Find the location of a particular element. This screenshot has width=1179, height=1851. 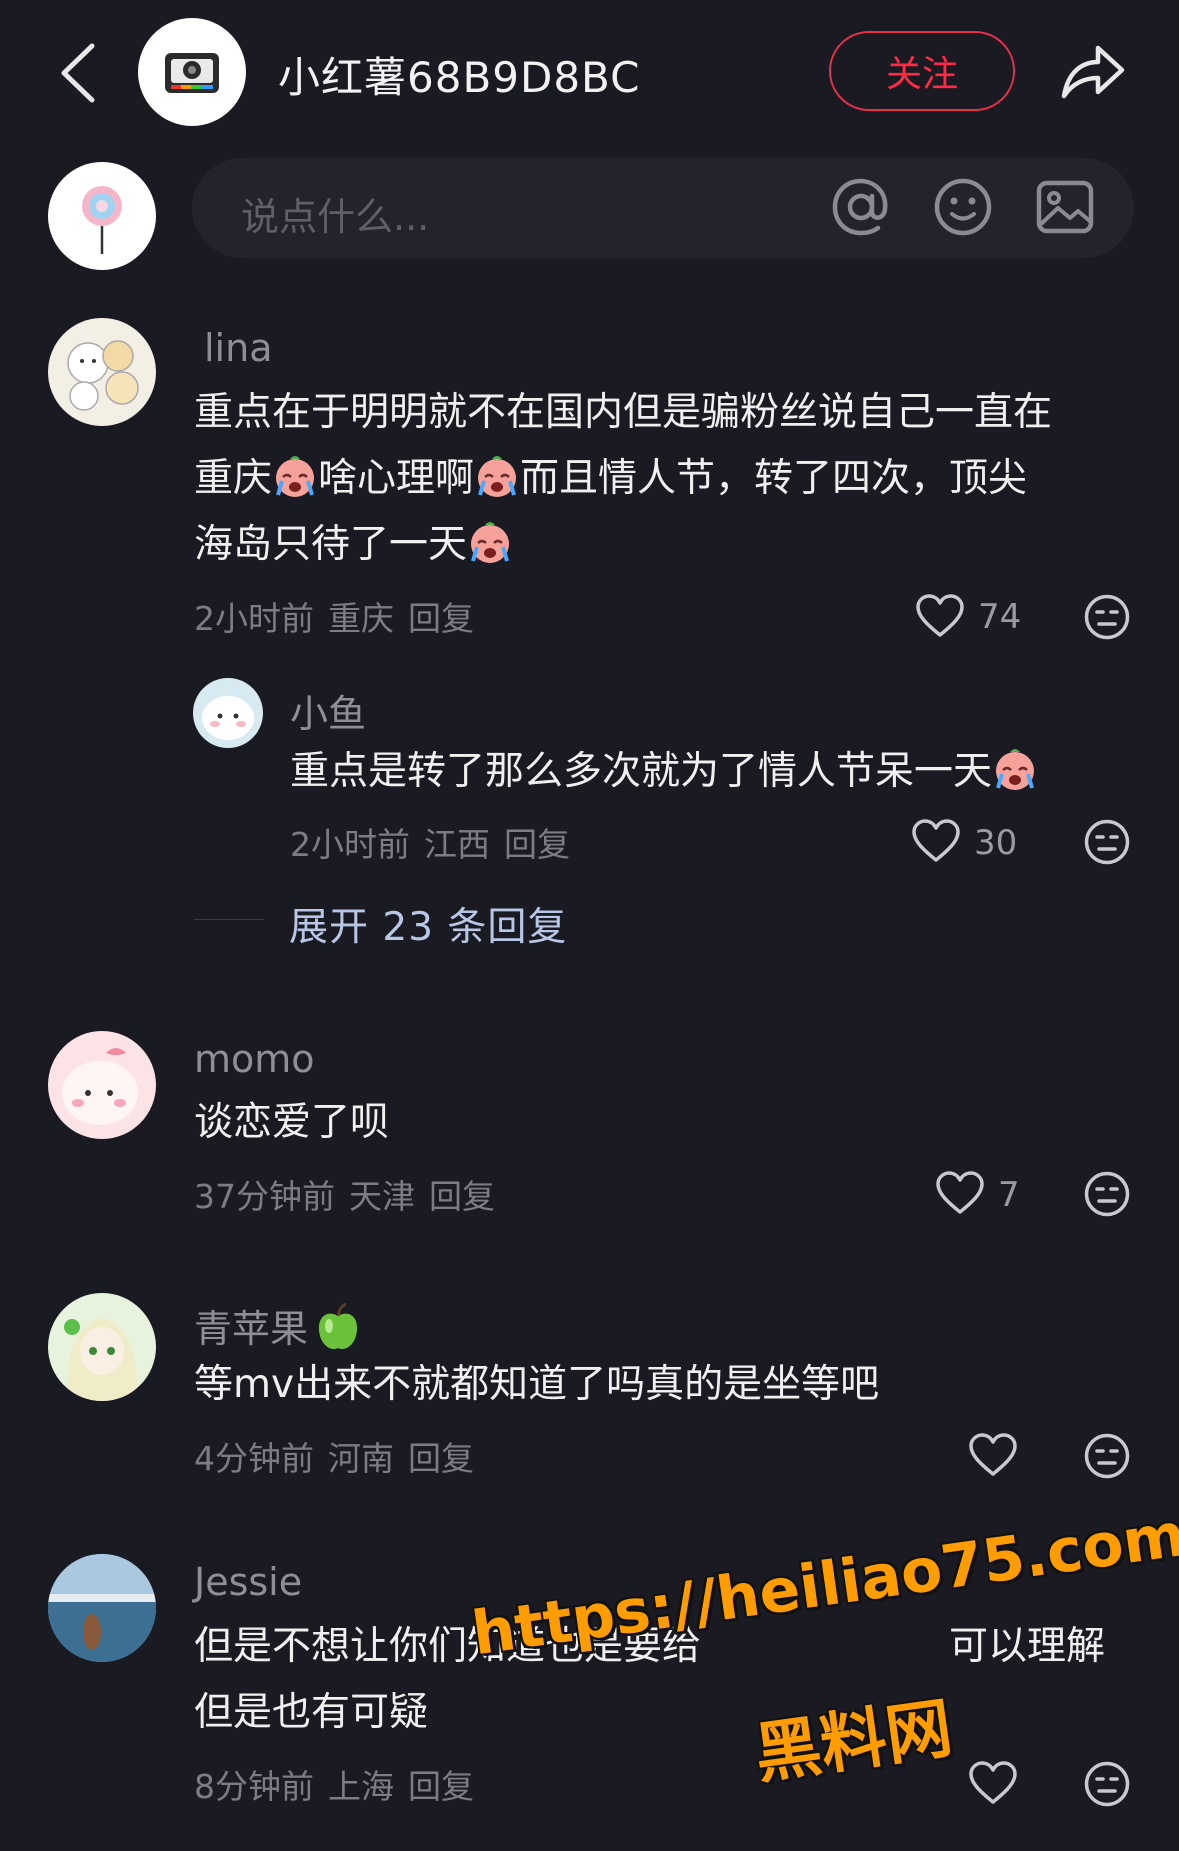

comment-location: 重庆 is located at coordinates (361, 618).